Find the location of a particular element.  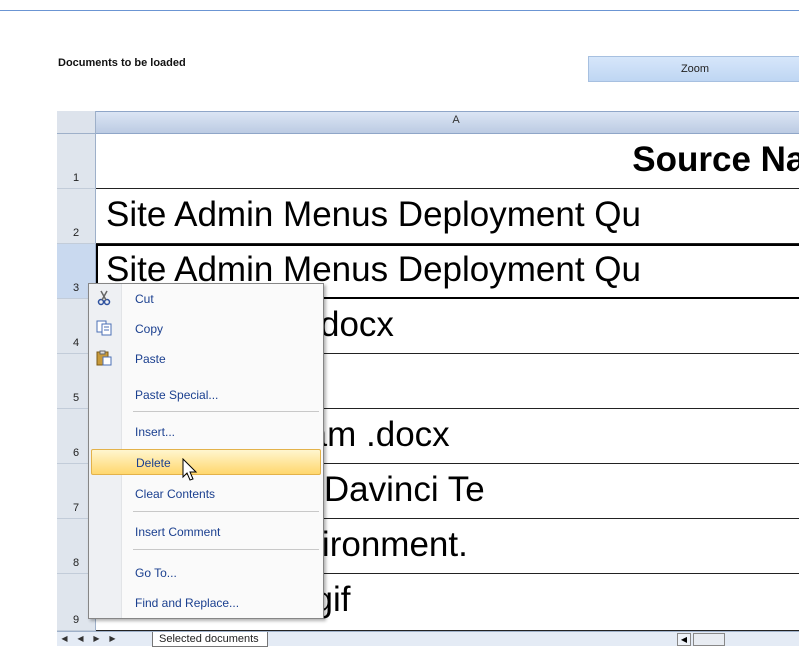

mouse-pointer-icon is located at coordinates (190, 469).